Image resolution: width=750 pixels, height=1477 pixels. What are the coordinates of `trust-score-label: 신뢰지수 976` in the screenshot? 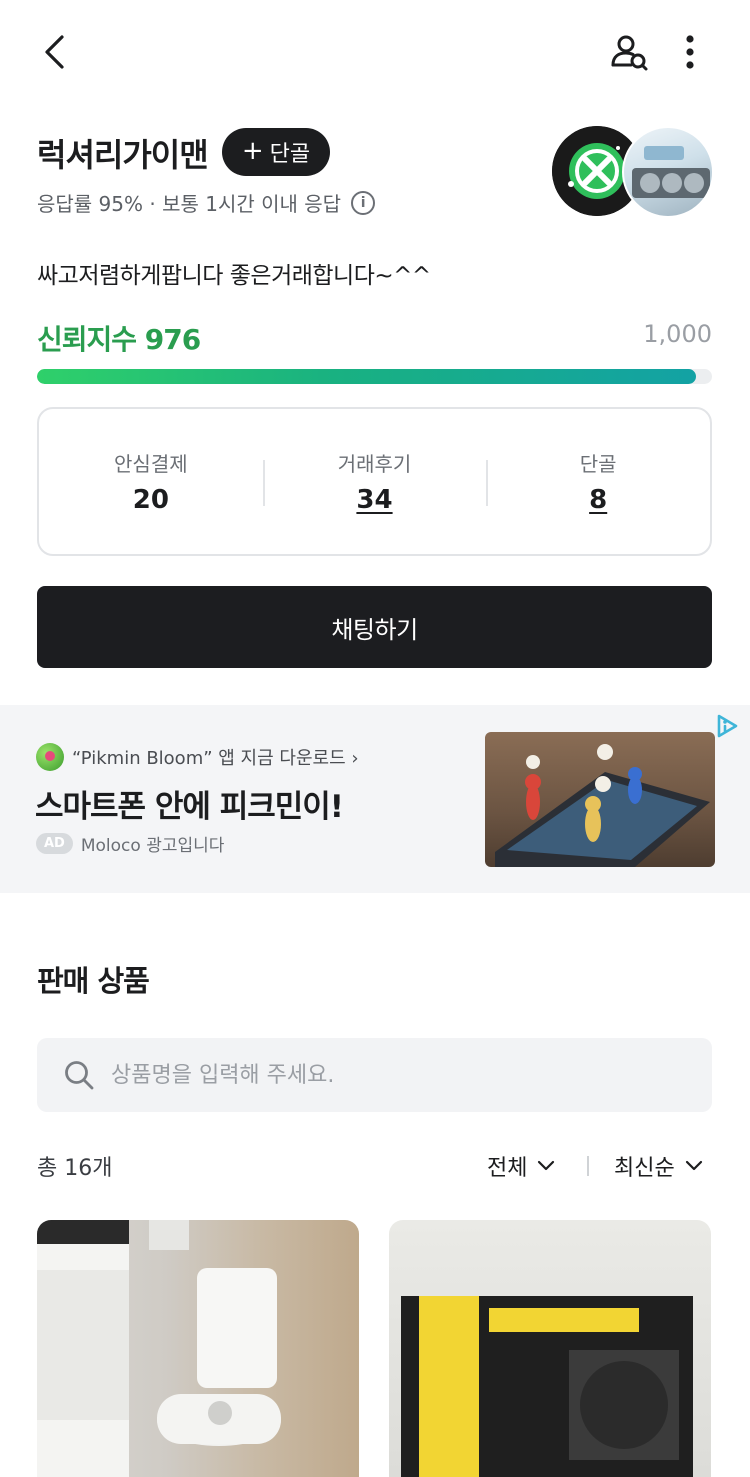 It's located at (119, 339).